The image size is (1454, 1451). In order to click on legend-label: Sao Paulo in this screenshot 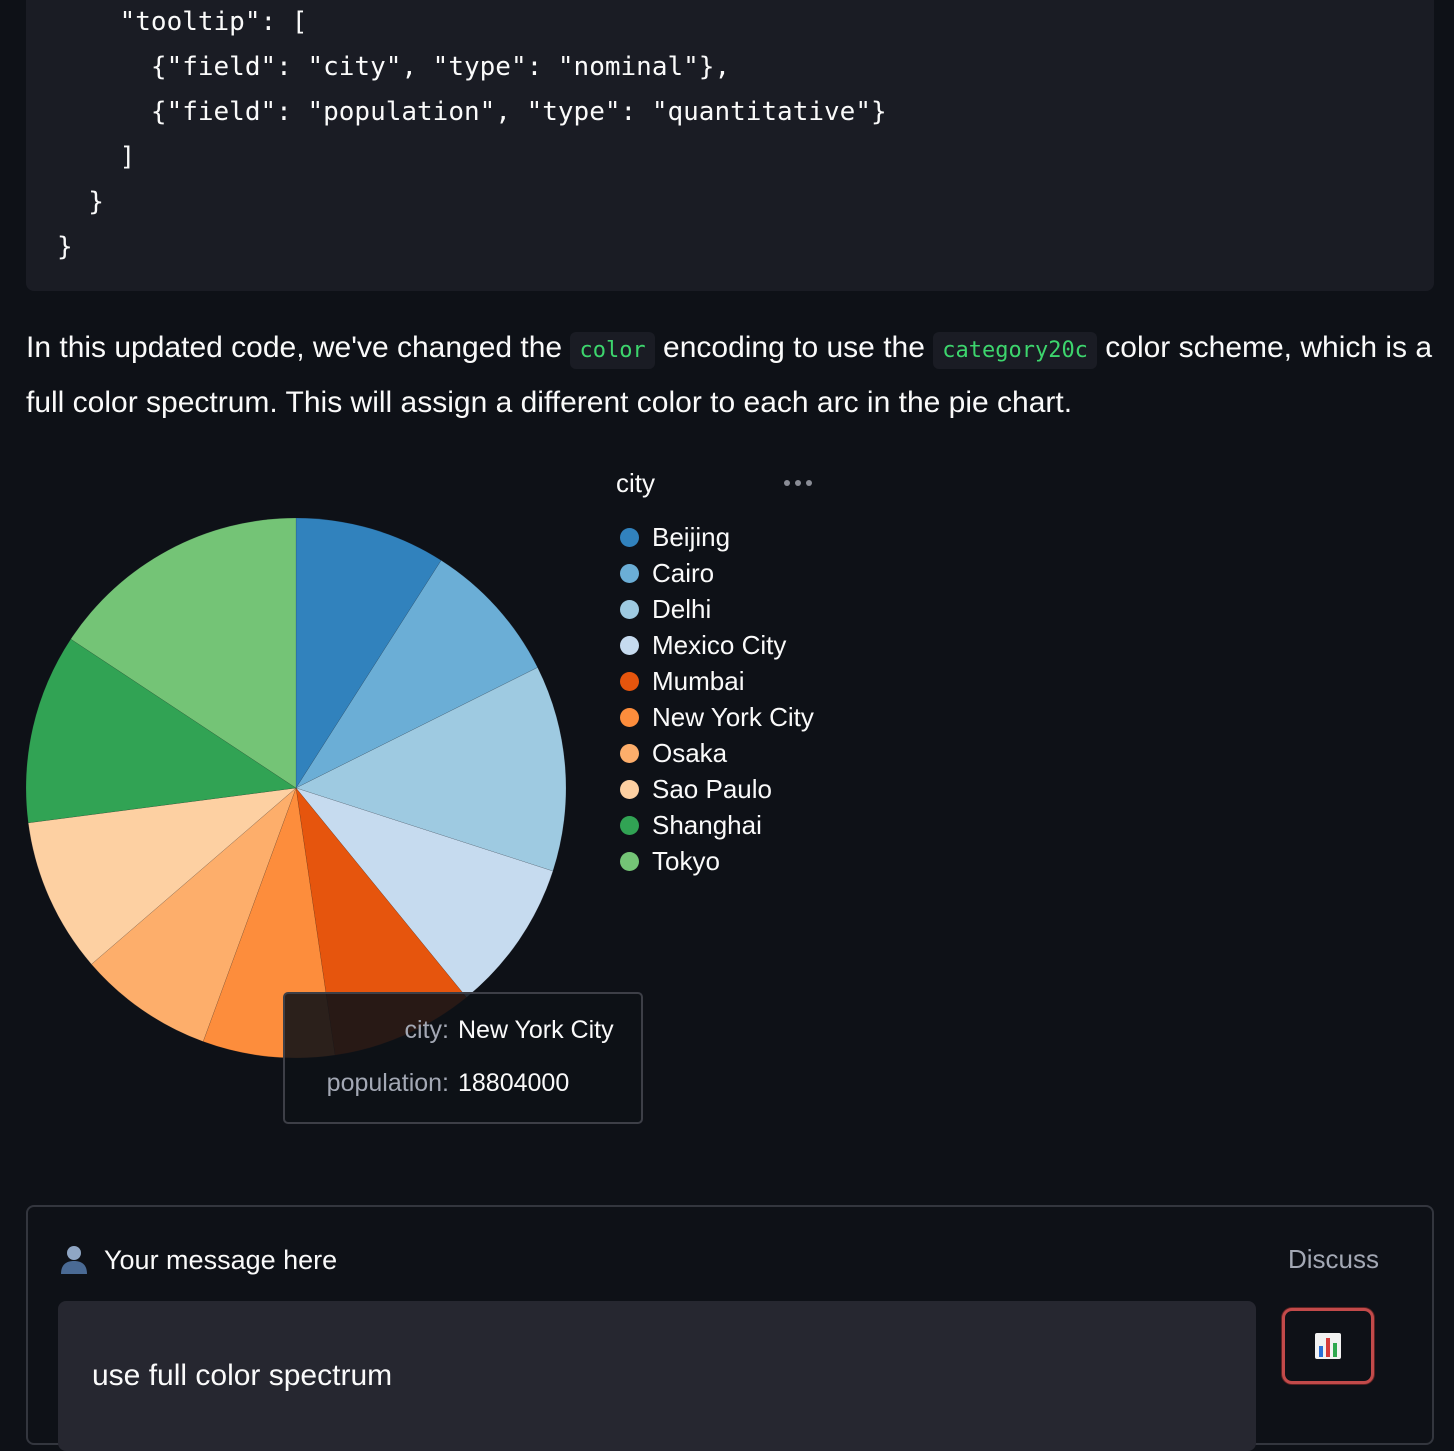, I will do `click(712, 788)`.